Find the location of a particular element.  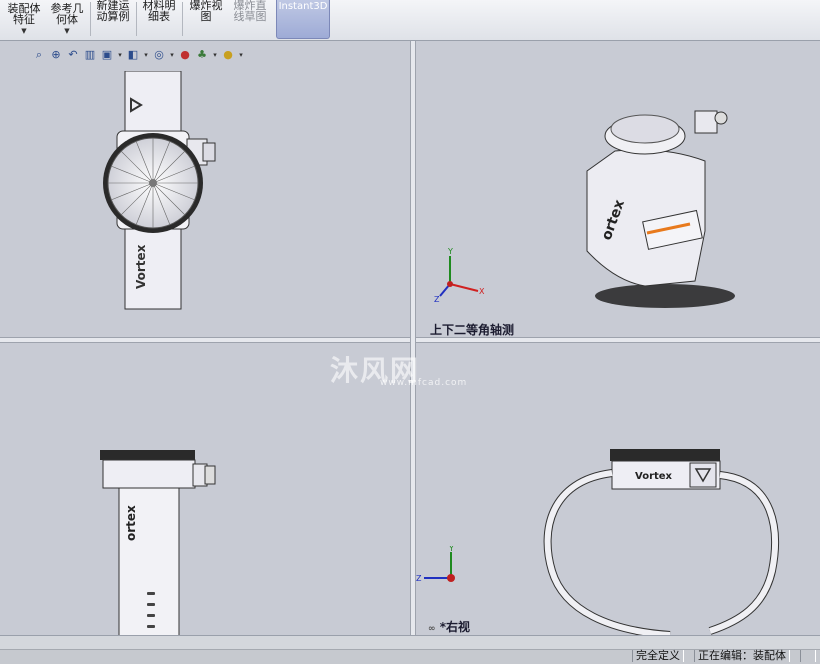

zoom-to-fit-icon: ⌕ is located at coordinates (39, 55).